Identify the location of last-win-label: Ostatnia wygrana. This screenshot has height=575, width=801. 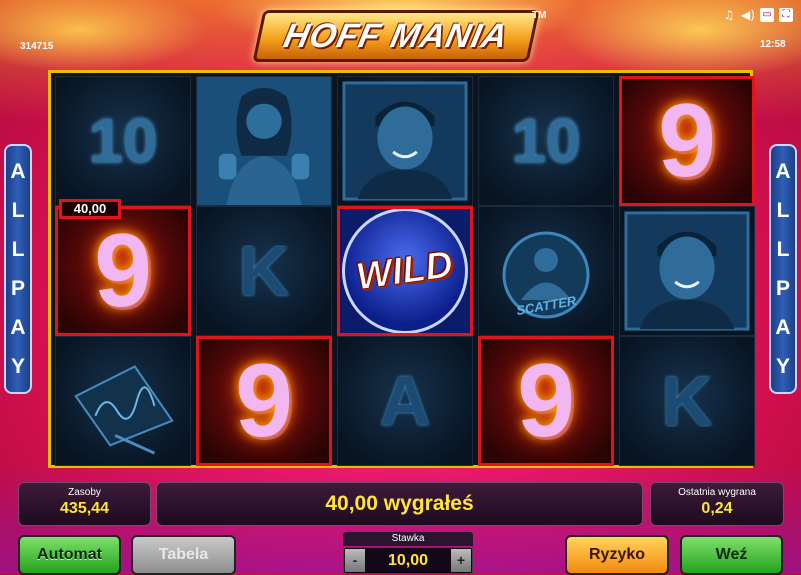
(717, 492).